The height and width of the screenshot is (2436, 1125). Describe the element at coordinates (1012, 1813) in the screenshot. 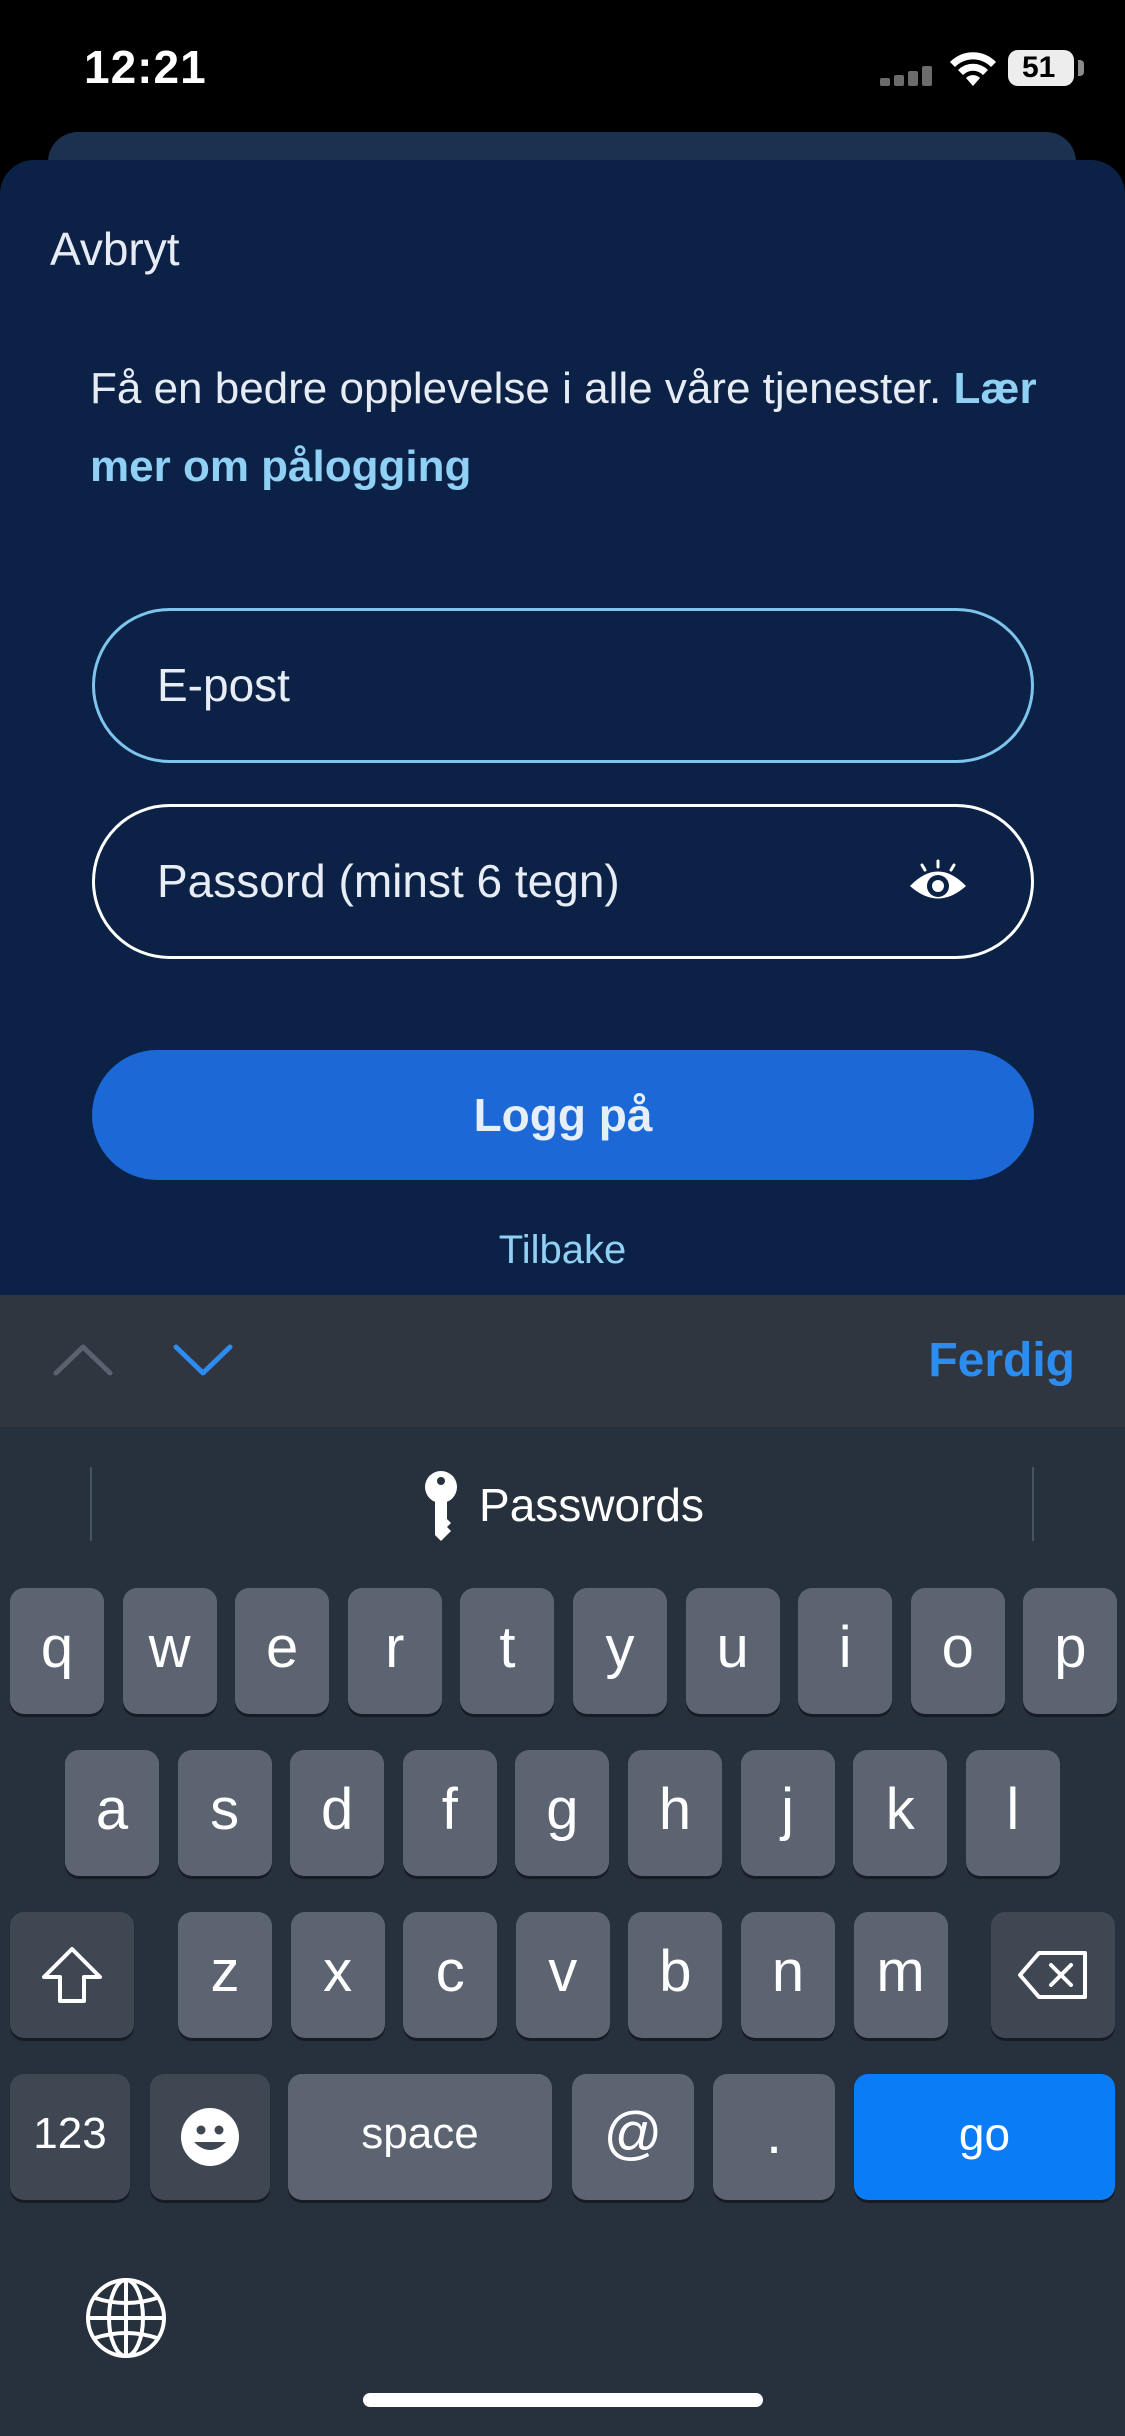

I see `key-l: l` at that location.